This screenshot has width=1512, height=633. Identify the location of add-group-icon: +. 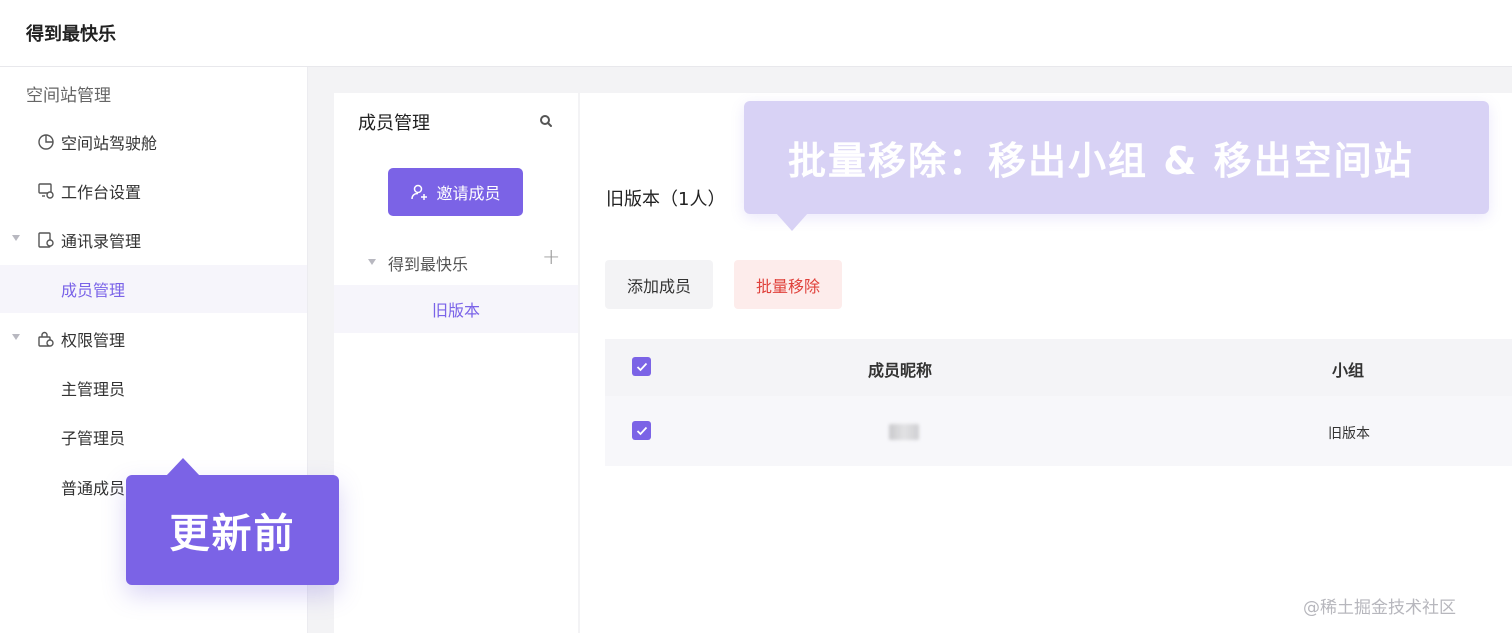
(551, 257).